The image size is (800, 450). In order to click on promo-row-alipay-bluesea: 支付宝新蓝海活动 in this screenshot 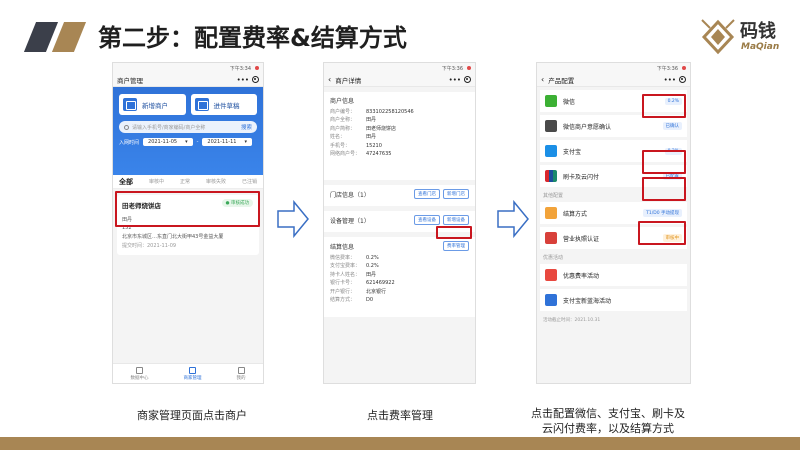, I will do `click(613, 300)`.